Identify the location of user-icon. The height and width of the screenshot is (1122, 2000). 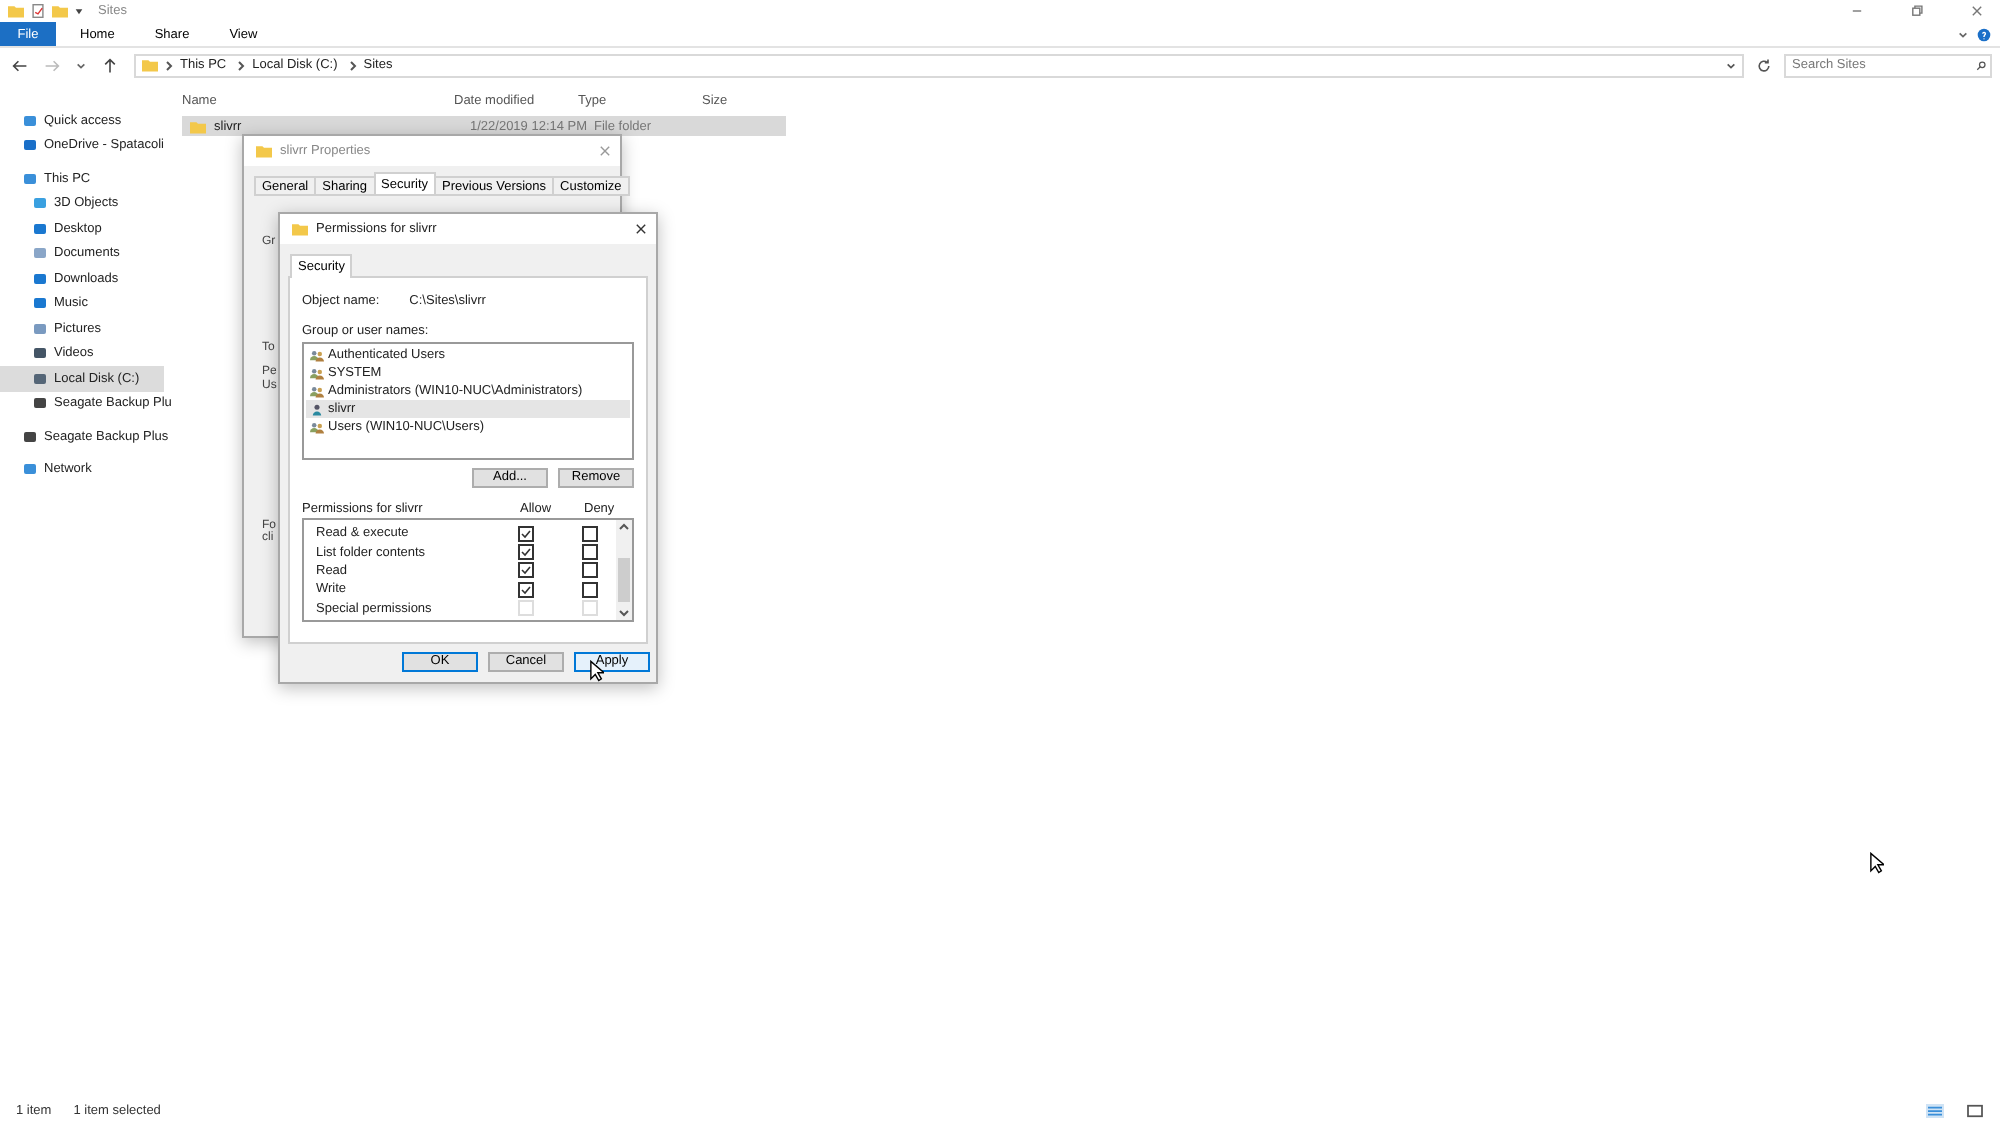
(317, 409).